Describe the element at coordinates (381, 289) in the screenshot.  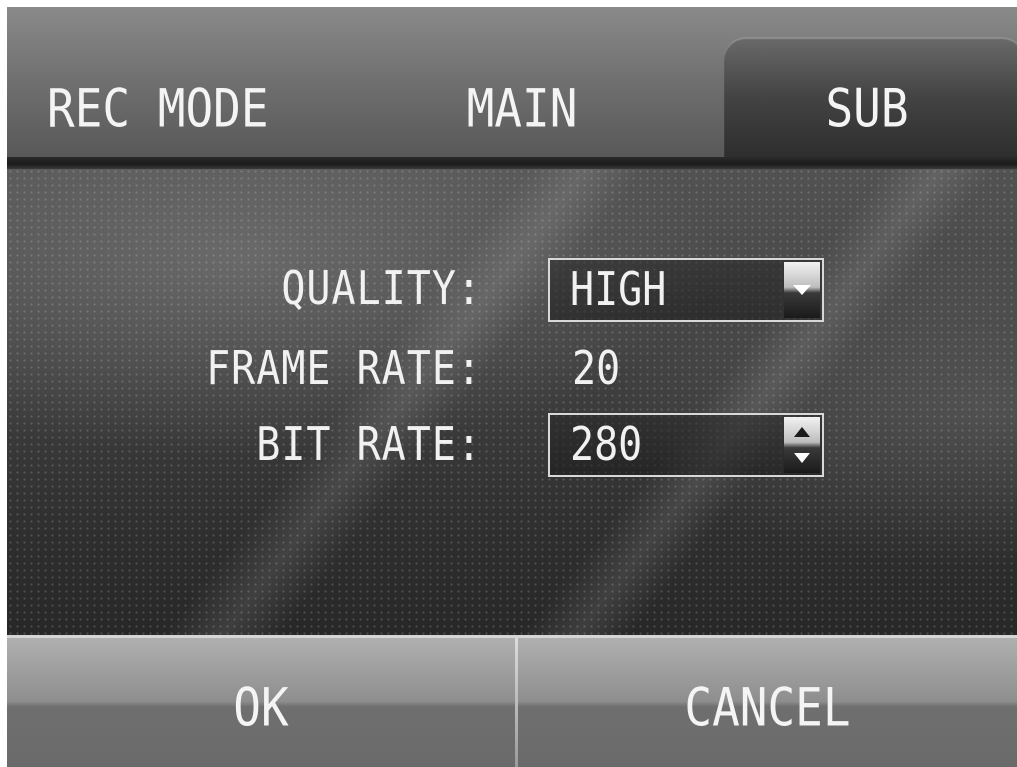
I see `quality-label: QUALITY:` at that location.